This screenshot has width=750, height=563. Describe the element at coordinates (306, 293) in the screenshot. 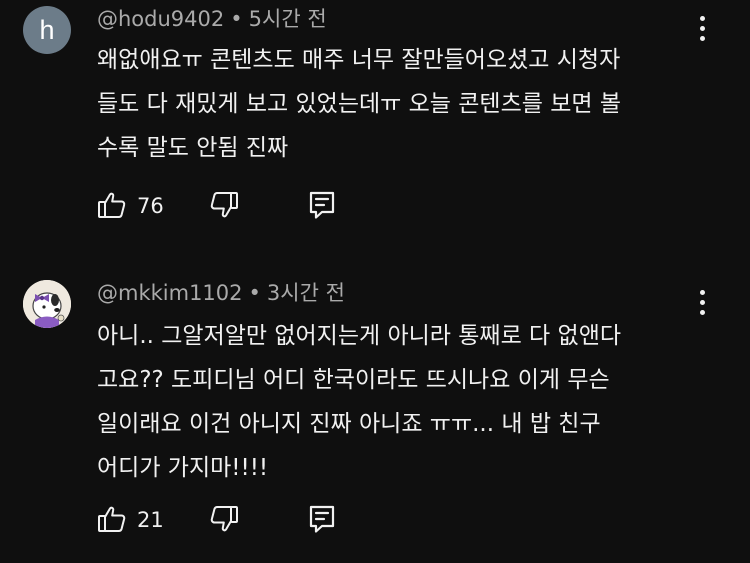

I see `timestamp: 3시간 전` at that location.